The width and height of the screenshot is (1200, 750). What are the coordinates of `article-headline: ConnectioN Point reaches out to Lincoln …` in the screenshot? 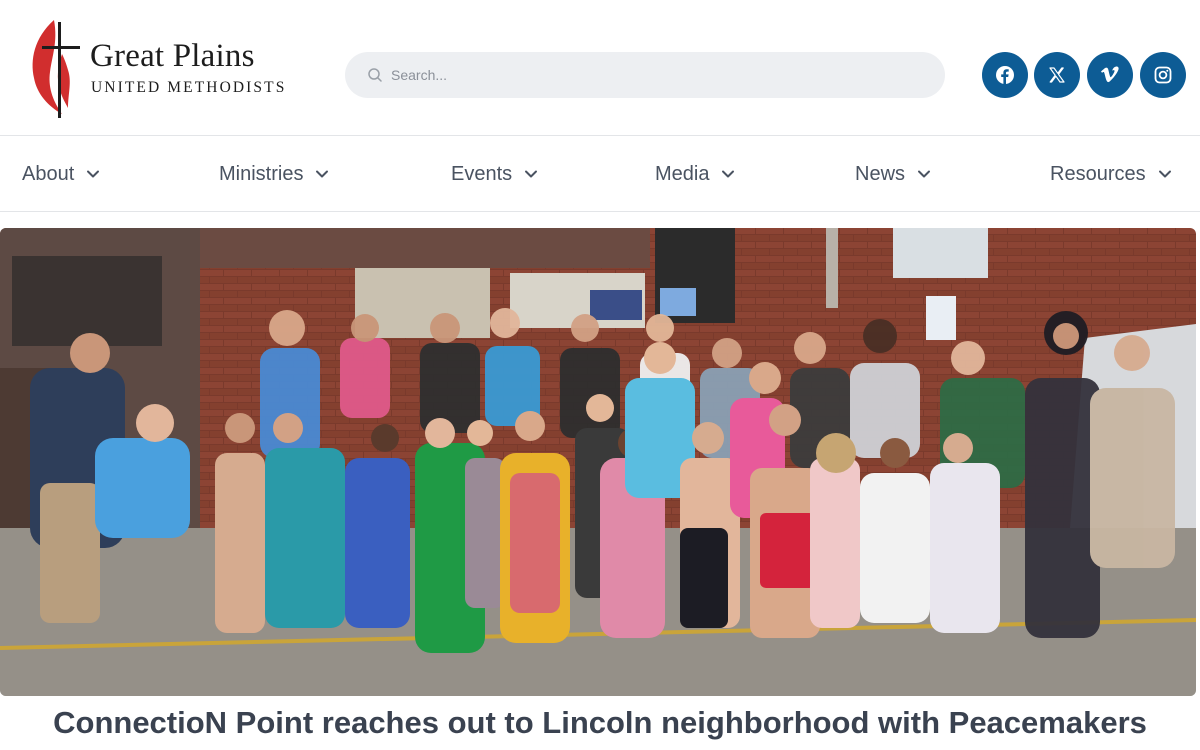 It's located at (600, 723).